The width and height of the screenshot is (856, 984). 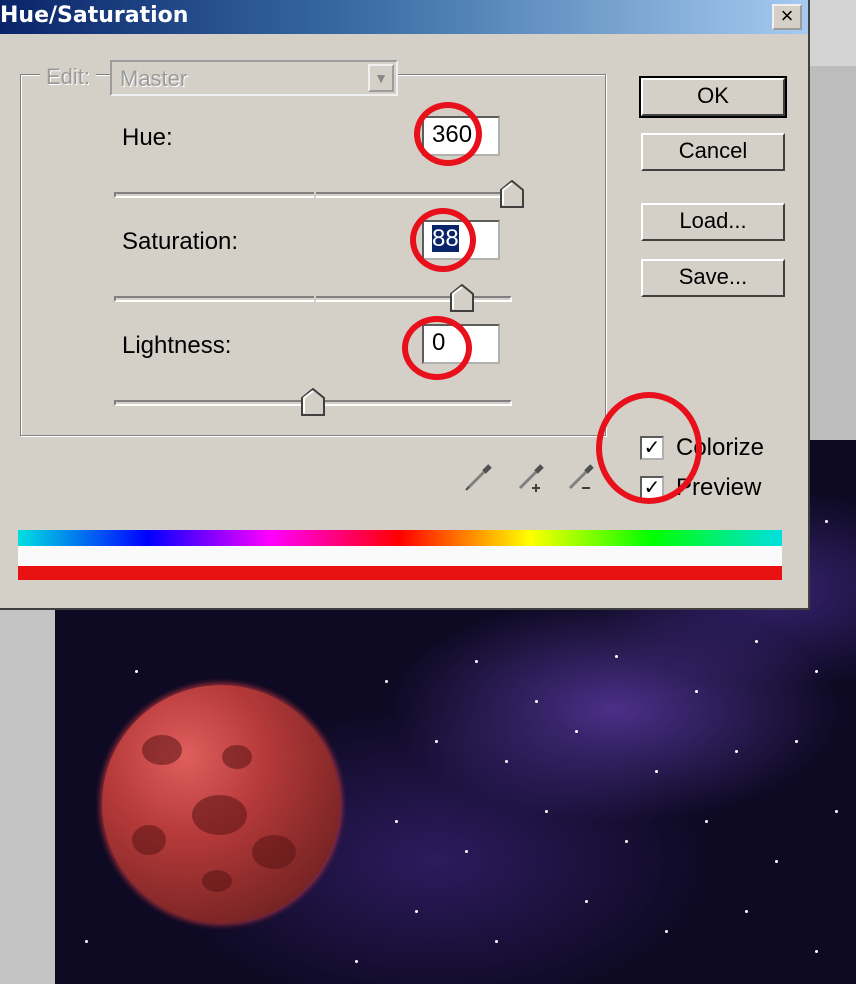 What do you see at coordinates (381, 78) in the screenshot?
I see `dropdown-arrow-icon: ▼` at bounding box center [381, 78].